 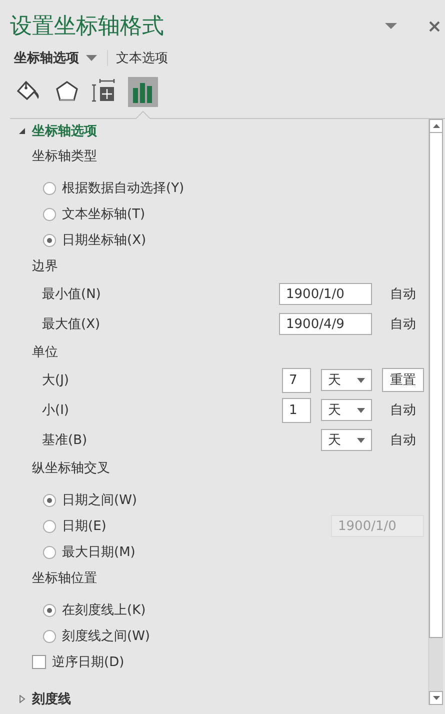 I want to click on dropdown-icon, so click(x=391, y=26).